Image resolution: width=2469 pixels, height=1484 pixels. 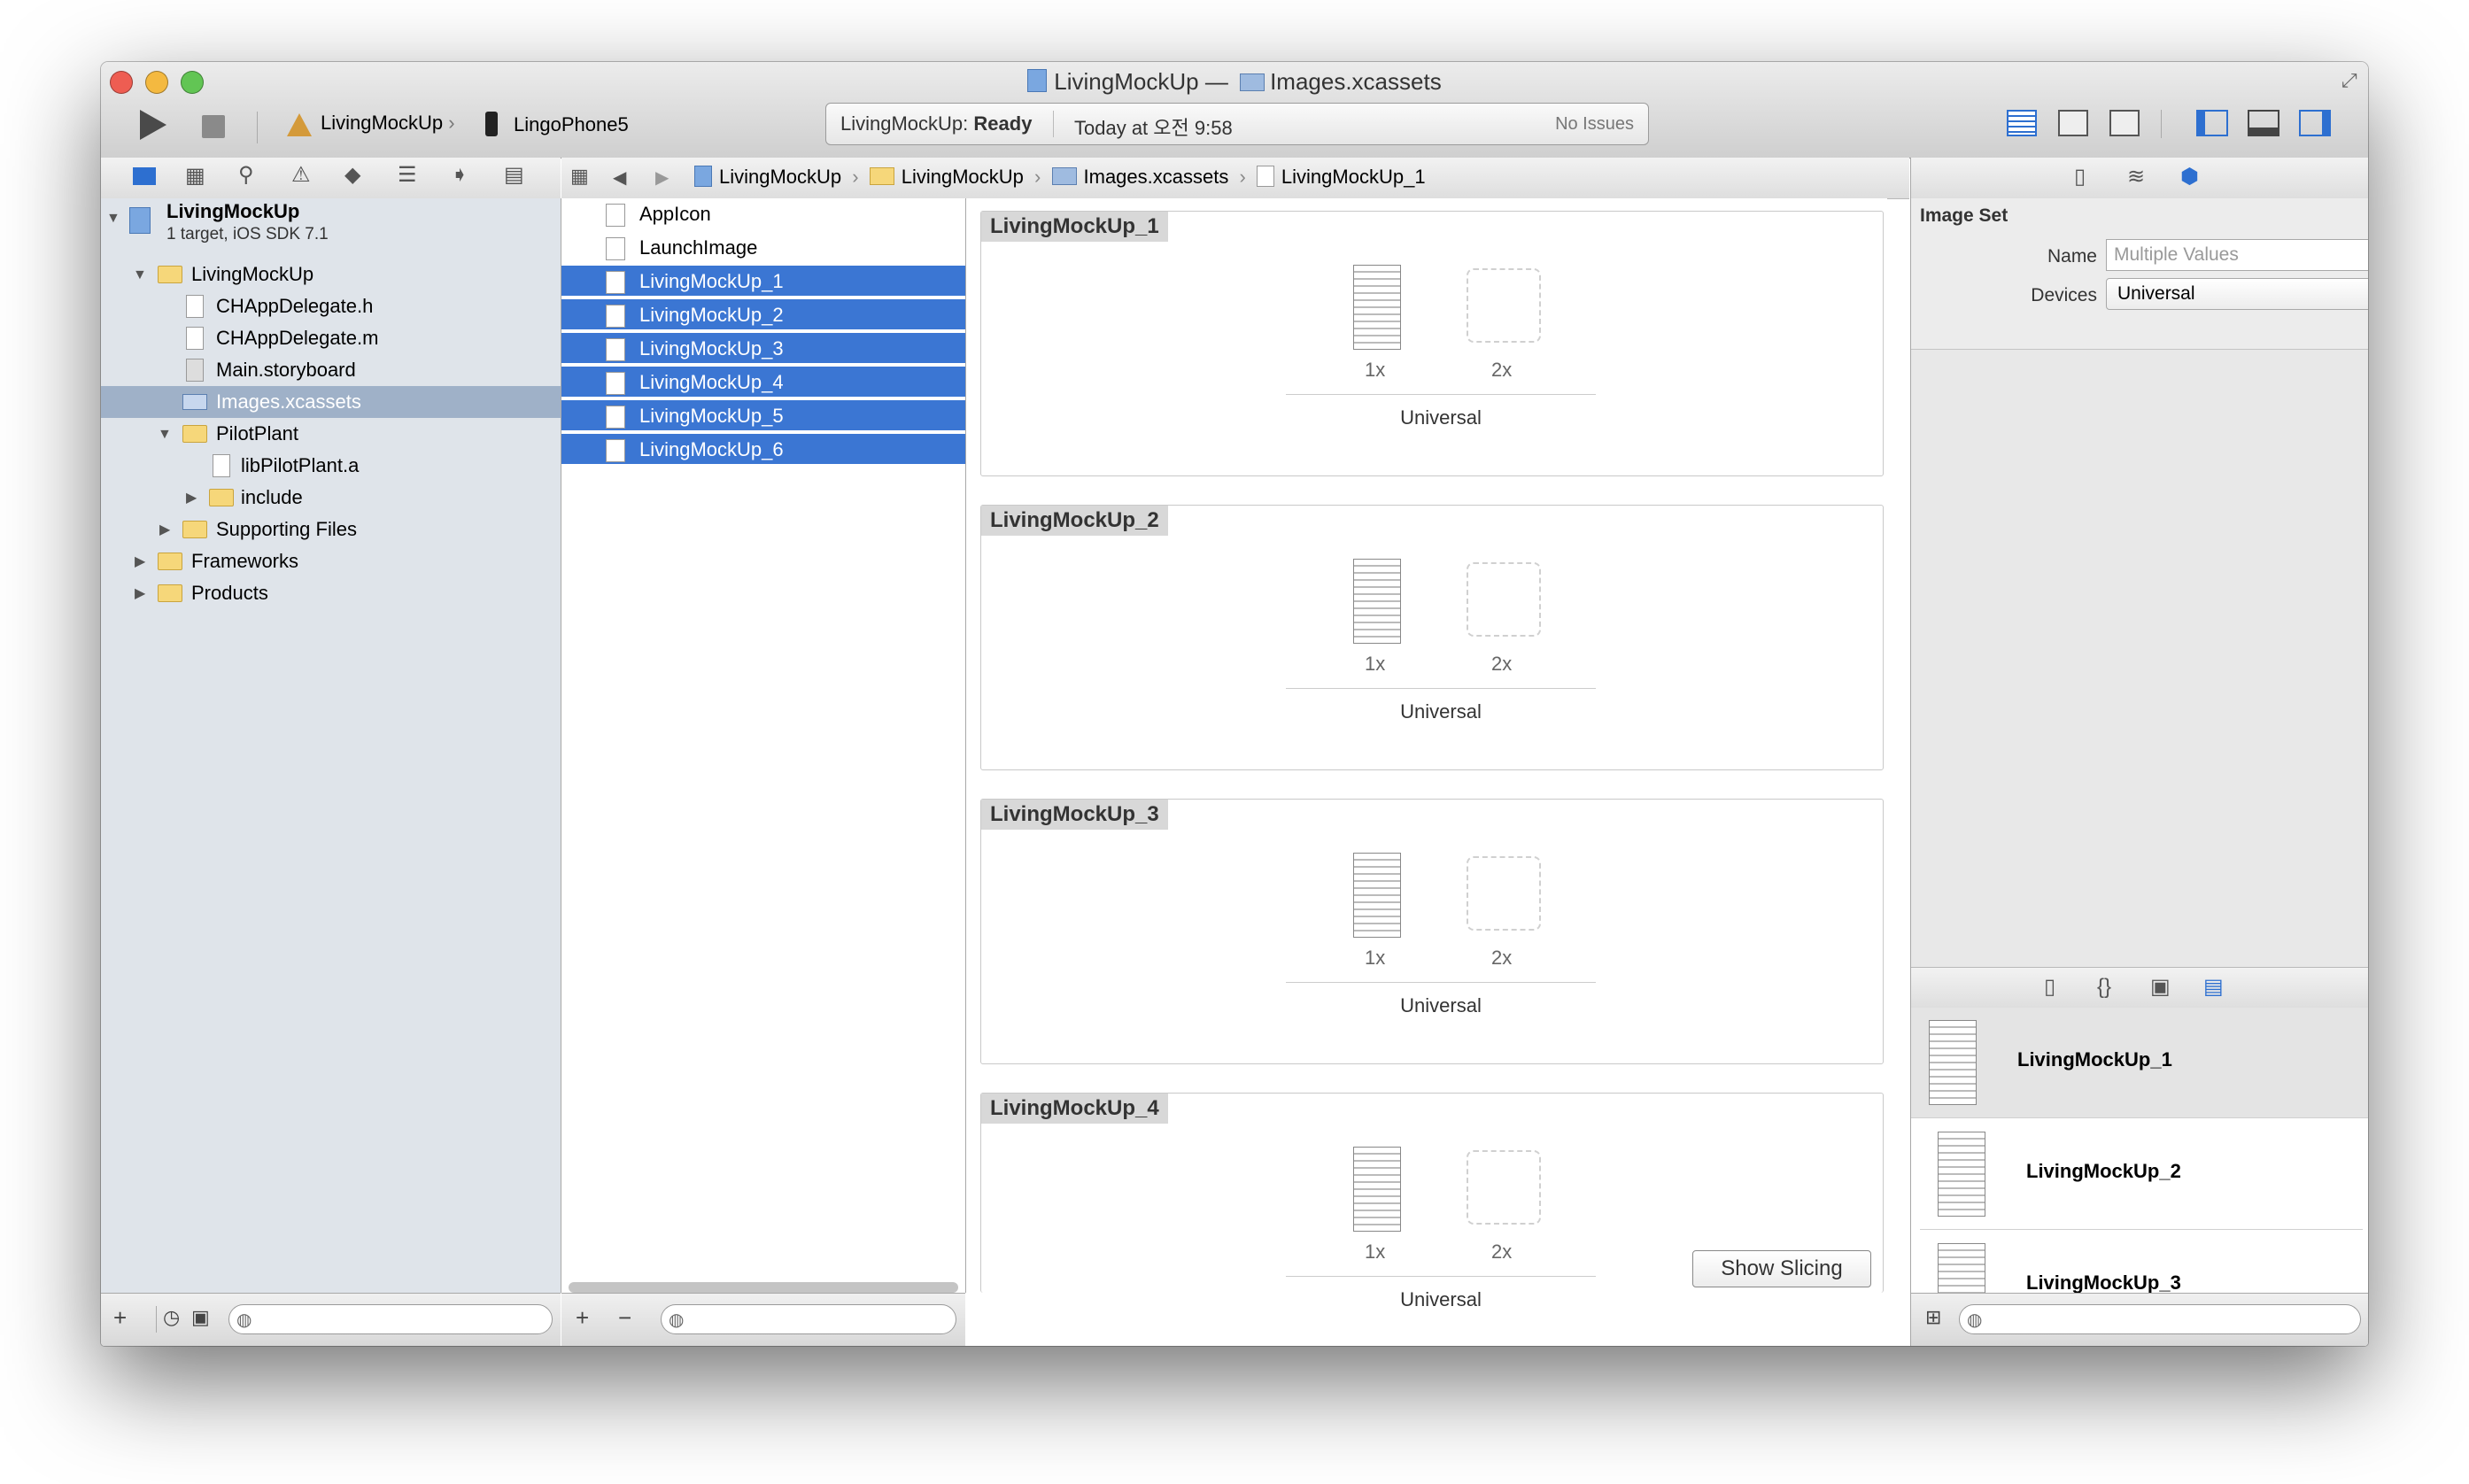 I want to click on add-asset-button: +, so click(x=582, y=1318).